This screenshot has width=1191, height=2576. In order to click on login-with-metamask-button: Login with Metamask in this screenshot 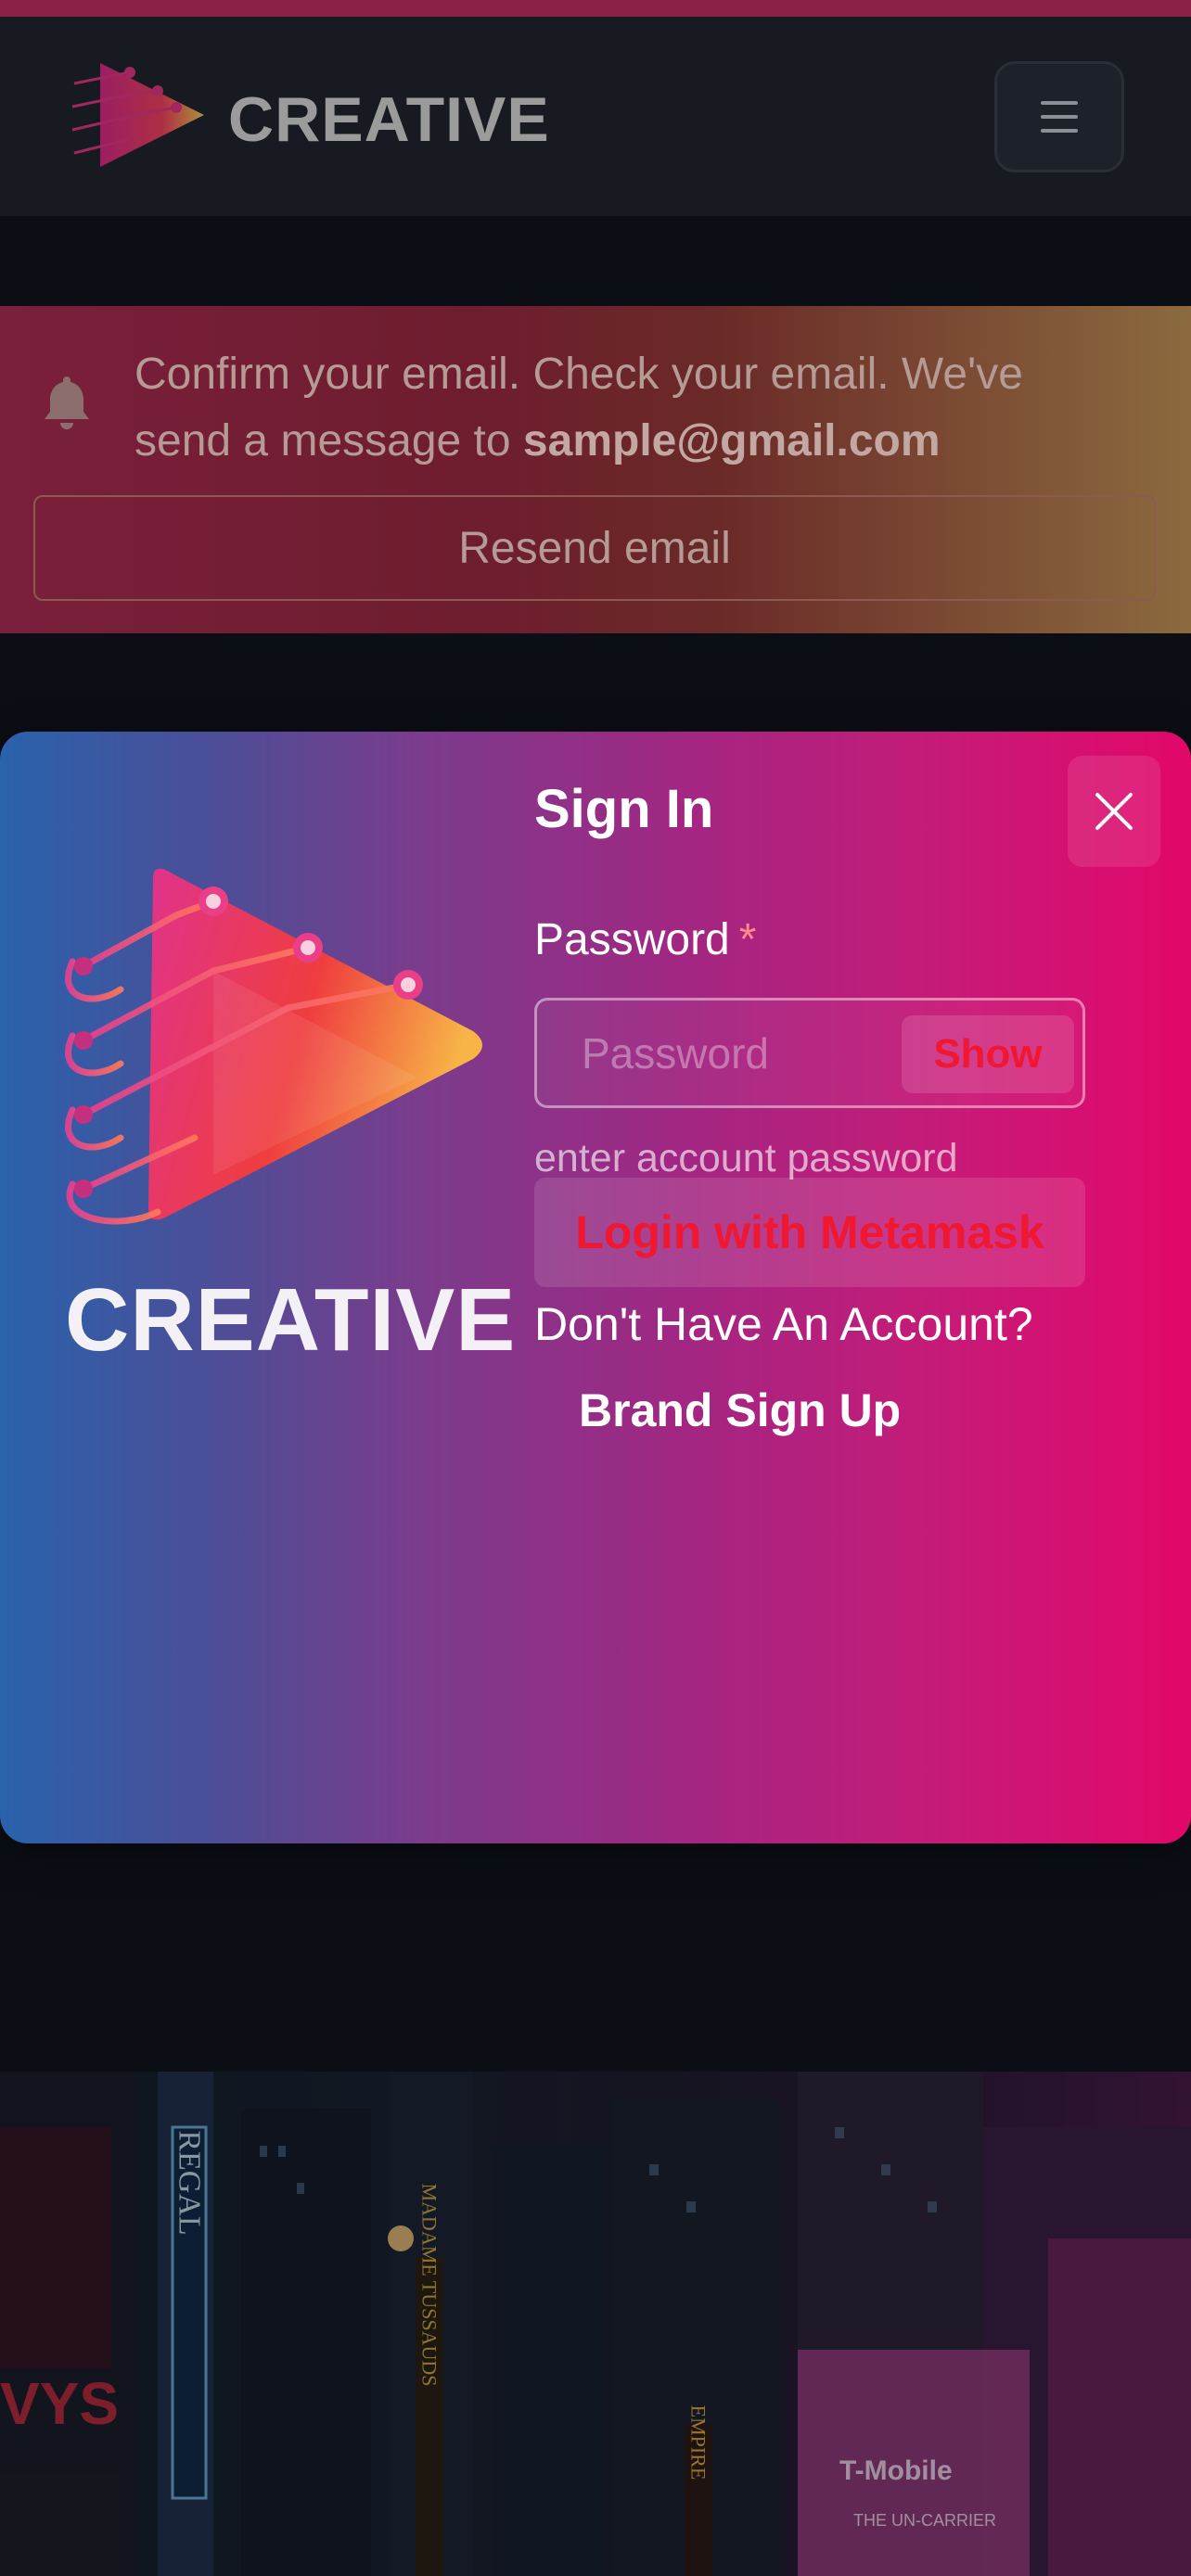, I will do `click(809, 1232)`.